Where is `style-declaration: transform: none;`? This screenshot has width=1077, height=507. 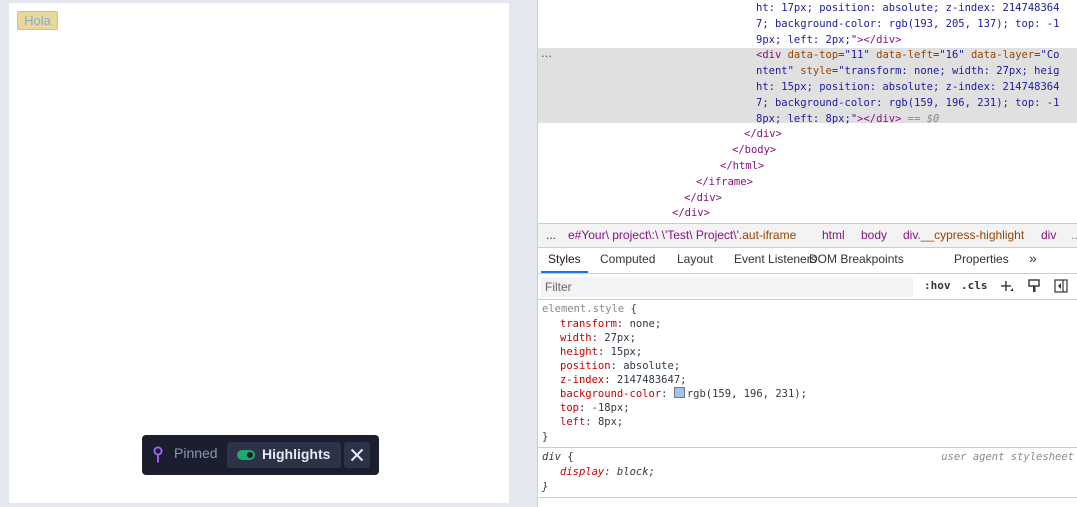
style-declaration: transform: none; is located at coordinates (610, 324).